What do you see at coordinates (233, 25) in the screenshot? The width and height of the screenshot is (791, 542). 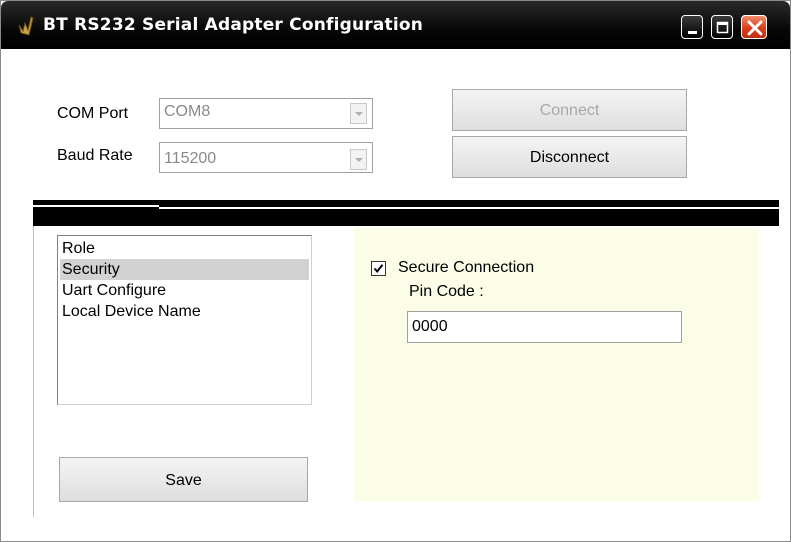 I see `window-title: BT RS232 Serial Adapter Configuration` at bounding box center [233, 25].